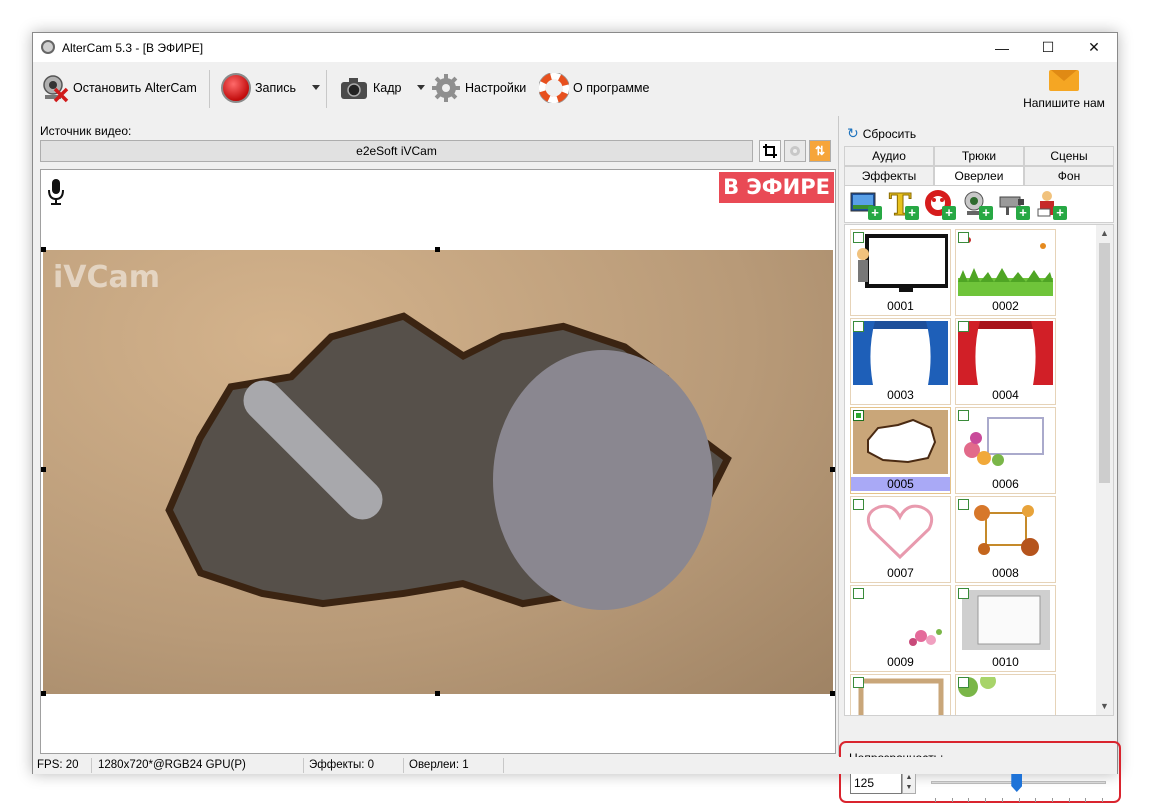 The image size is (1150, 807). I want to click on toolbar-separator, so click(209, 89).